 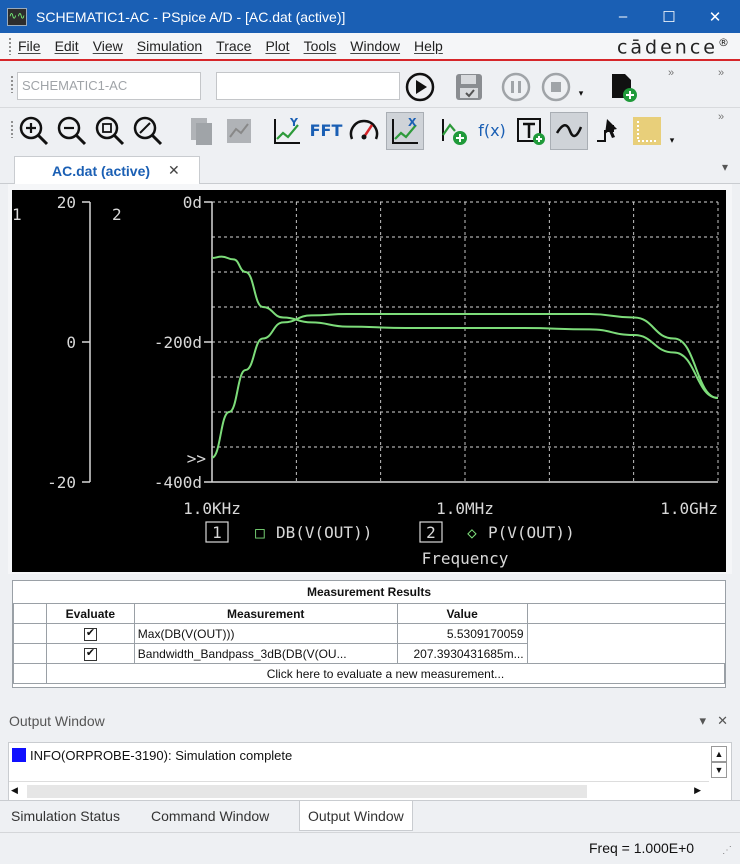 I want to click on y1-tick-label: 20, so click(x=66, y=202).